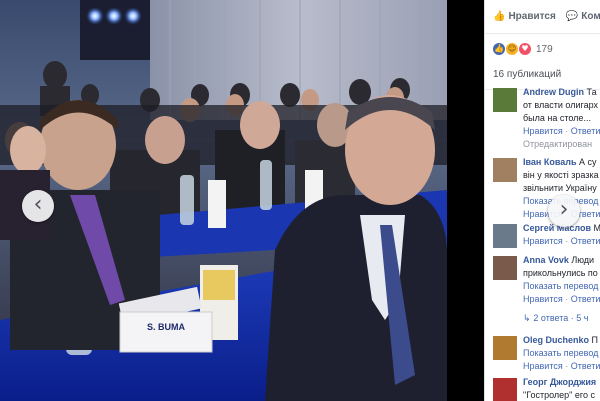 This screenshot has width=600, height=401. What do you see at coordinates (560, 273) in the screenshot?
I see `comment-text: прикольнулись по` at bounding box center [560, 273].